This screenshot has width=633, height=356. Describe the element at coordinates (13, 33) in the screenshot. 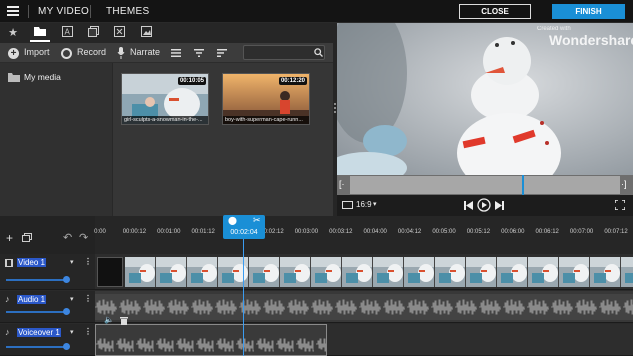

I see `star-icon: ★` at that location.